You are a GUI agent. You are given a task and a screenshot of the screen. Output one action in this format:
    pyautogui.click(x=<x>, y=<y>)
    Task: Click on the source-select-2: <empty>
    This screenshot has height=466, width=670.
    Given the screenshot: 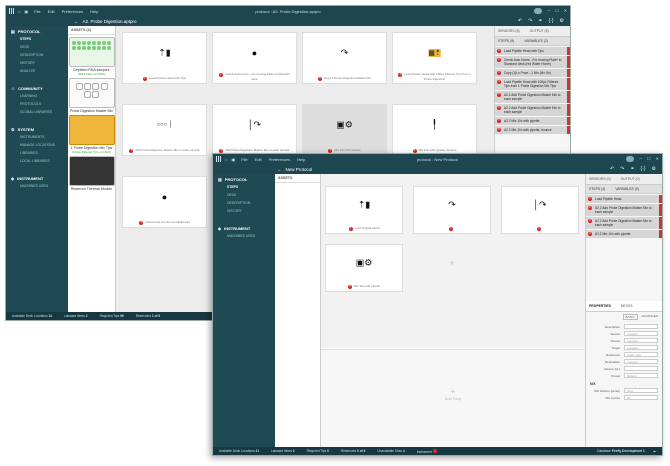 What is the action you would take?
    pyautogui.click(x=641, y=340)
    